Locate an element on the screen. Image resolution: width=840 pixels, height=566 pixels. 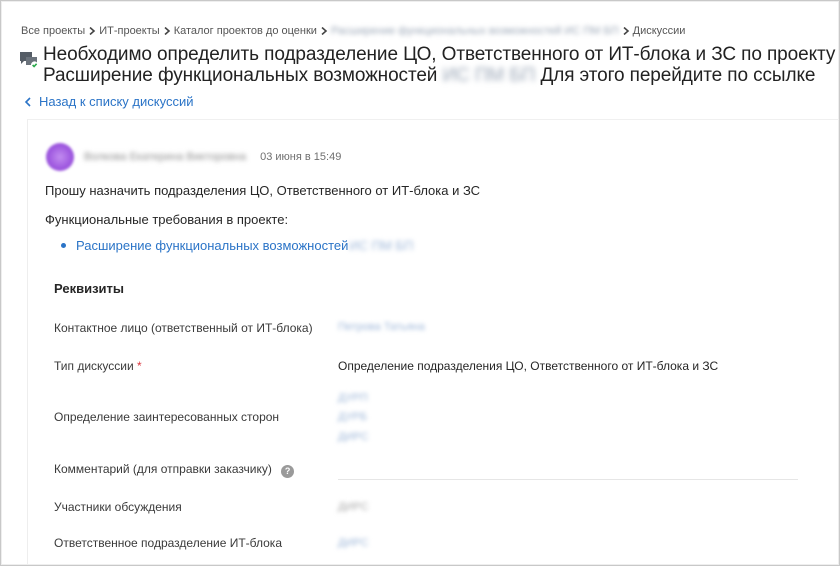
breadcrumb-discussions: Дискуссии is located at coordinates (659, 31).